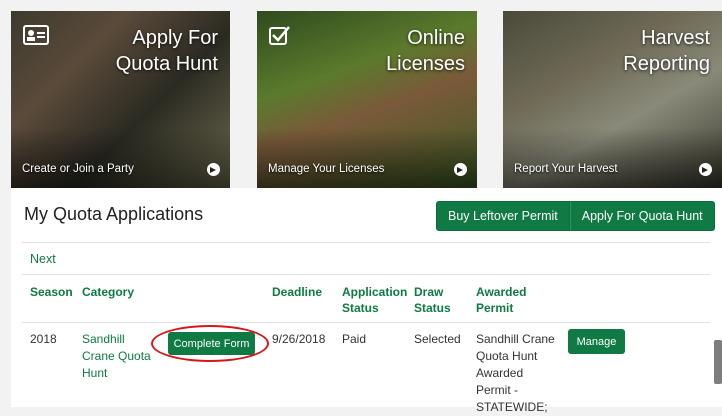 Image resolution: width=722 pixels, height=416 pixels. I want to click on header-application-status: Application Status, so click(375, 300).